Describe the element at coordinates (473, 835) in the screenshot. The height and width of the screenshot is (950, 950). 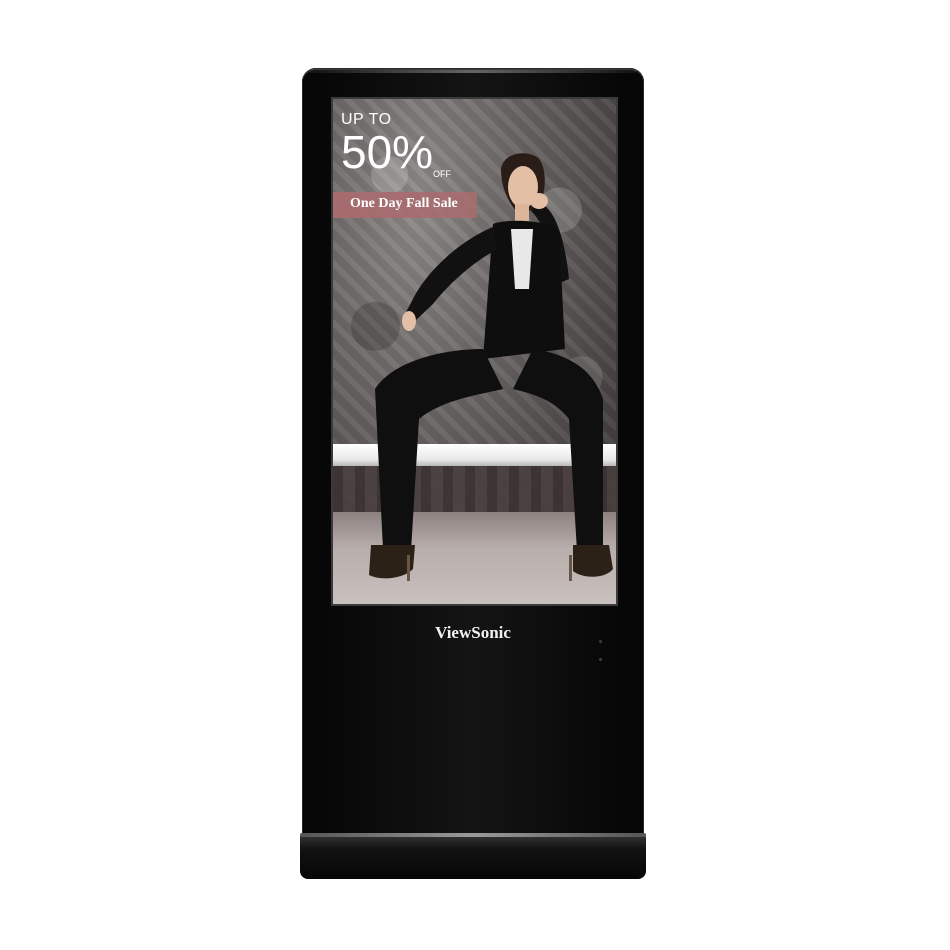
I see `kiosk-base-highlight` at that location.